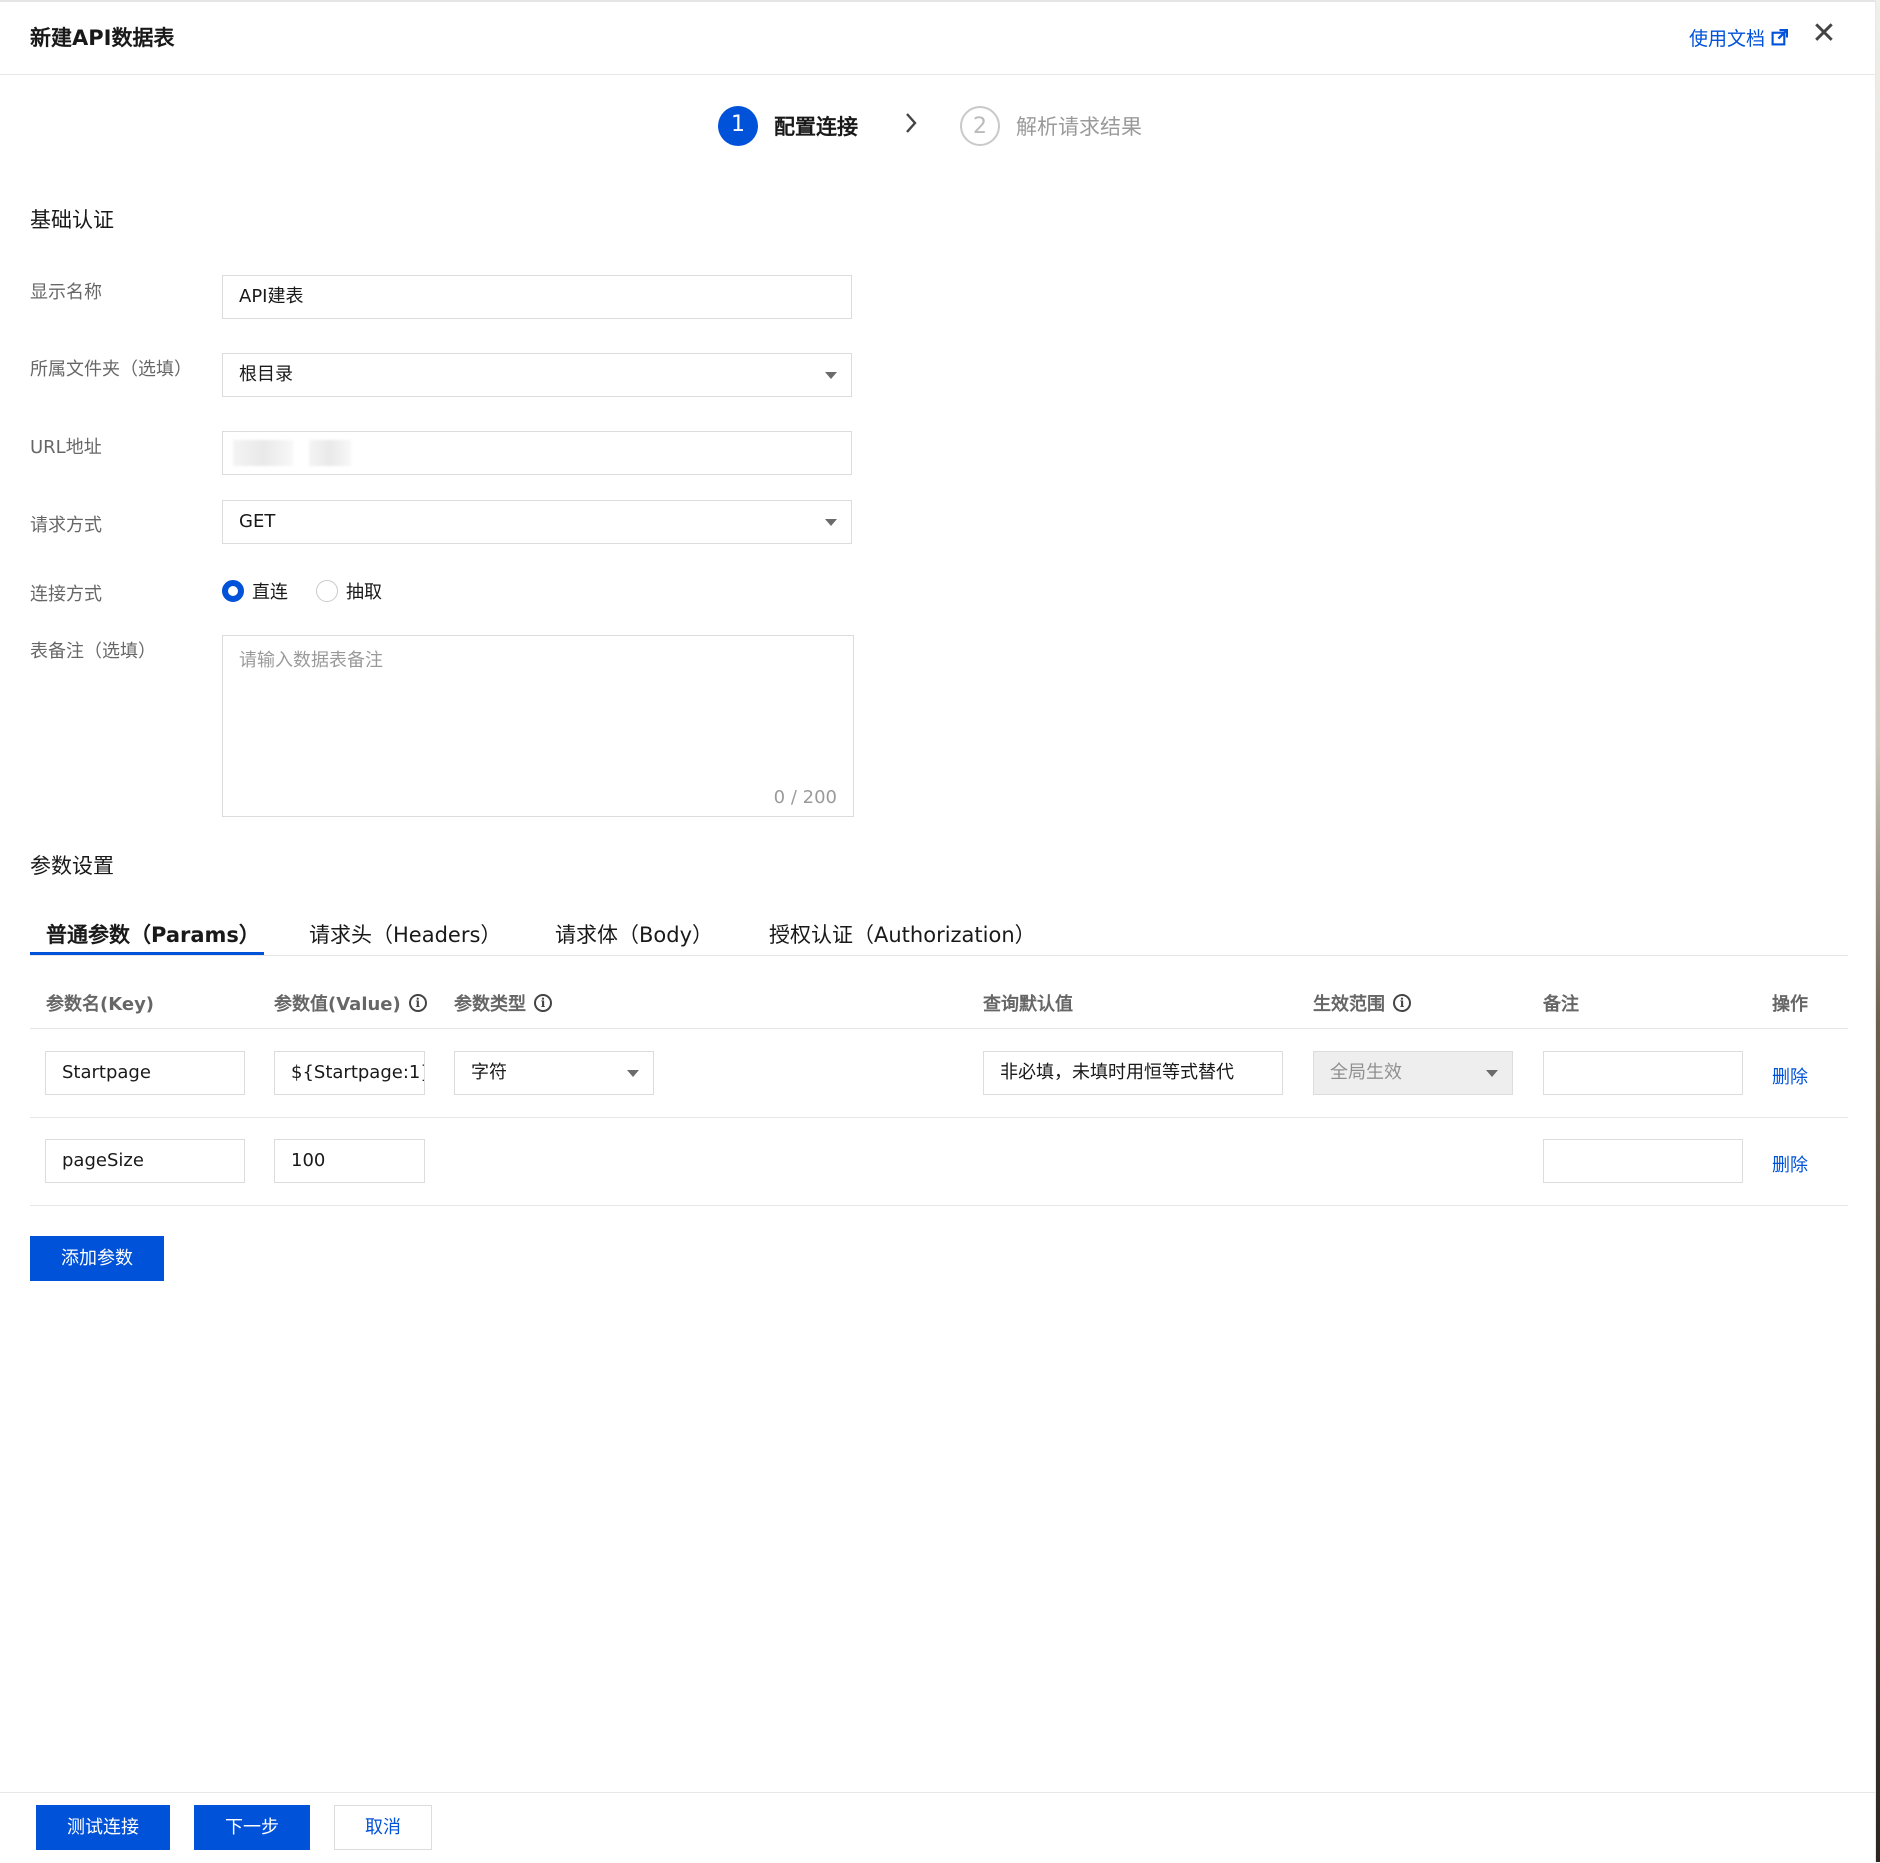 The height and width of the screenshot is (1863, 1880). I want to click on folder-select: 根目录, so click(537, 375).